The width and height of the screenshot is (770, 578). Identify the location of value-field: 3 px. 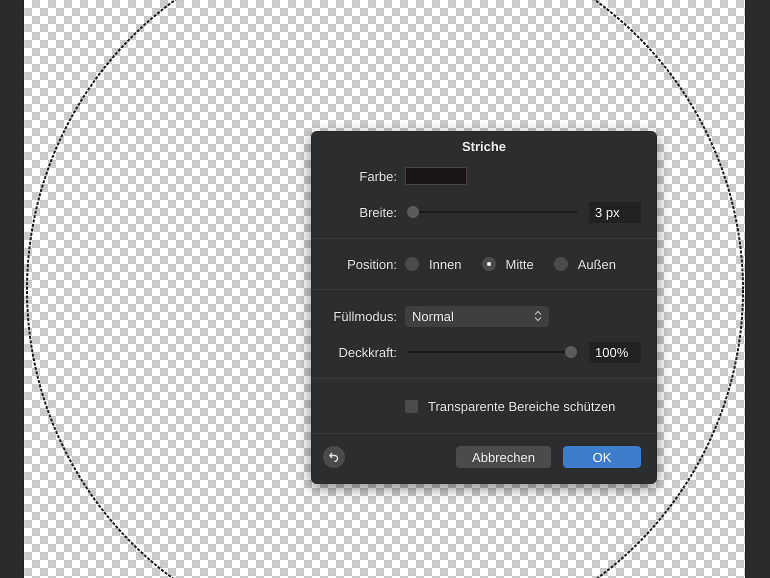
(615, 212).